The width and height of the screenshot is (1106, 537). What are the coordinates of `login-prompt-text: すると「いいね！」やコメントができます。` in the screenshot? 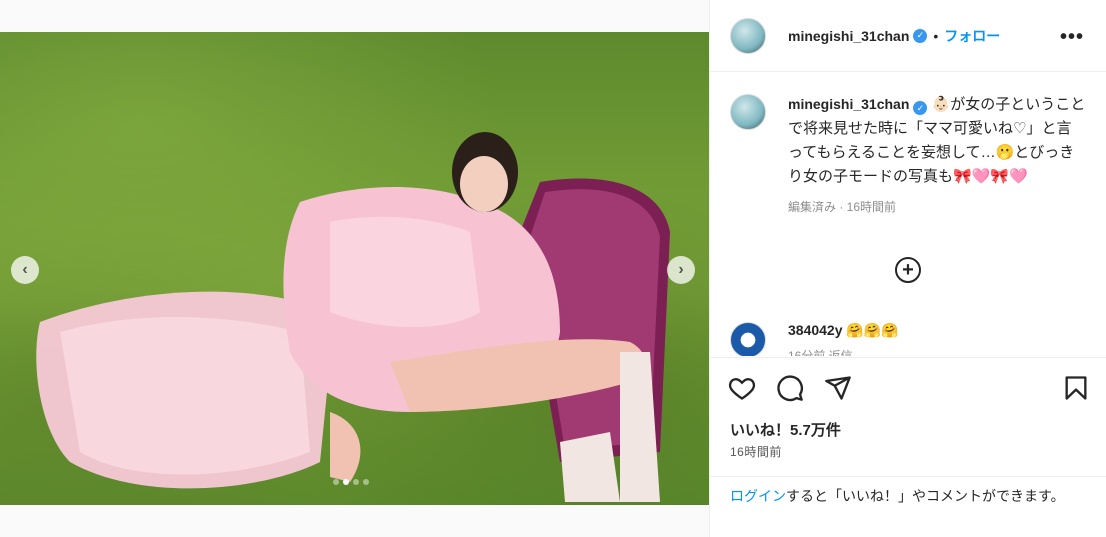 It's located at (925, 496).